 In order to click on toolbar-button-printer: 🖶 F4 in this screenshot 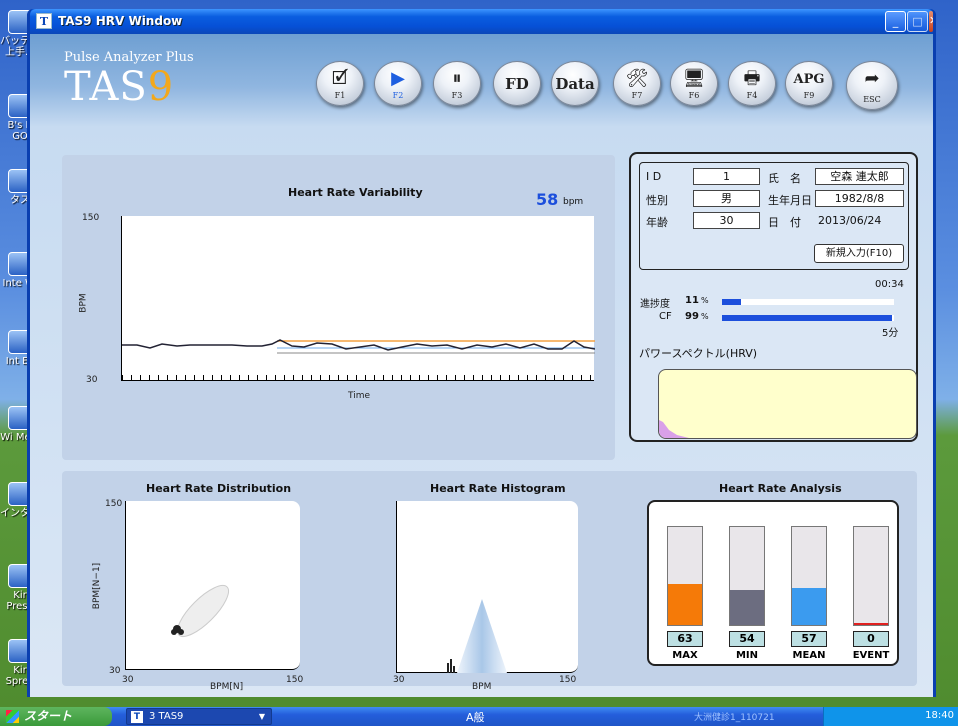, I will do `click(752, 83)`.